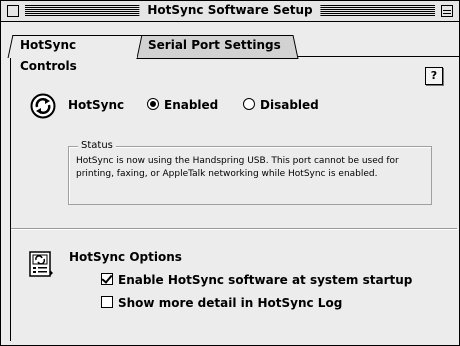 The height and width of the screenshot is (346, 460). I want to click on disabled-radio: Disabled, so click(281, 105).